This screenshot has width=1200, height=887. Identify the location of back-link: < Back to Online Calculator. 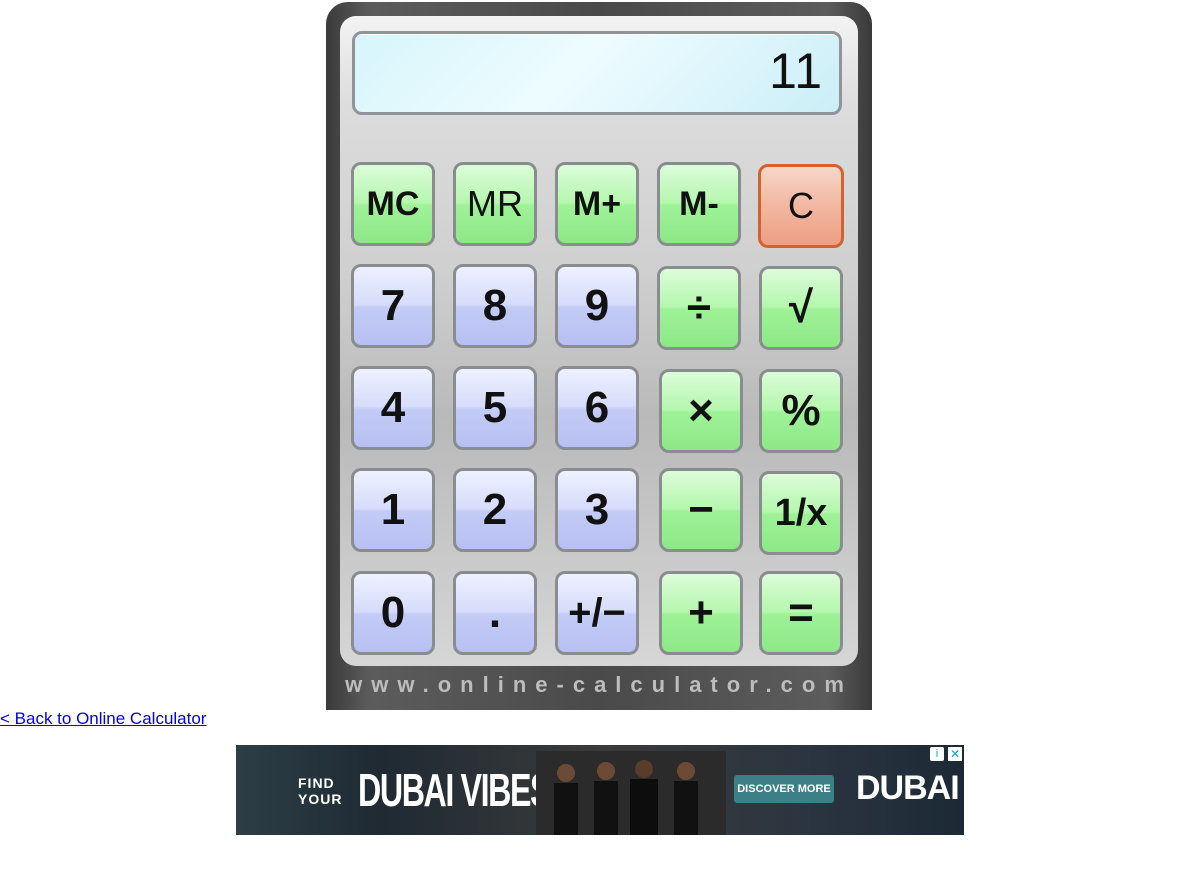
(103, 719).